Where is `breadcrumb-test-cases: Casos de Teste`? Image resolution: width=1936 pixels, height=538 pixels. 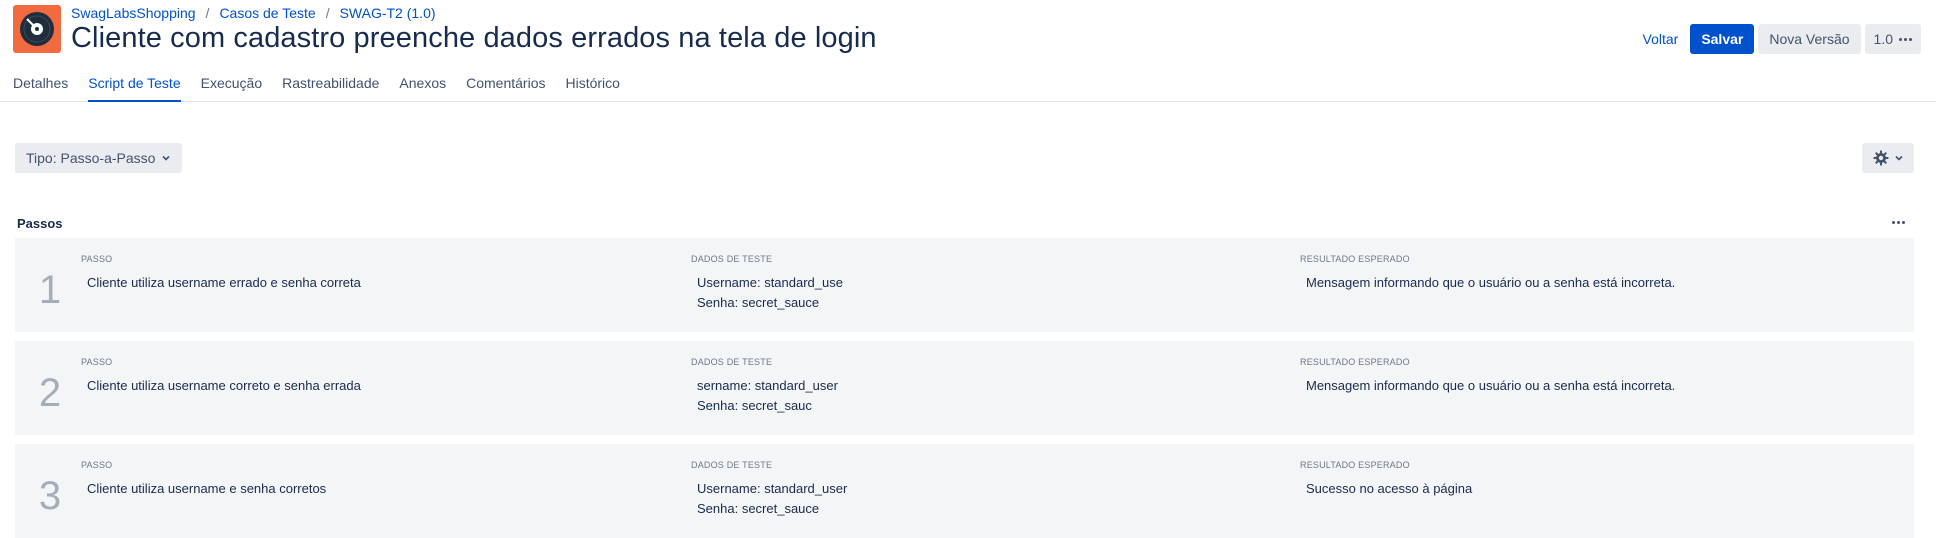
breadcrumb-test-cases: Casos de Teste is located at coordinates (267, 13).